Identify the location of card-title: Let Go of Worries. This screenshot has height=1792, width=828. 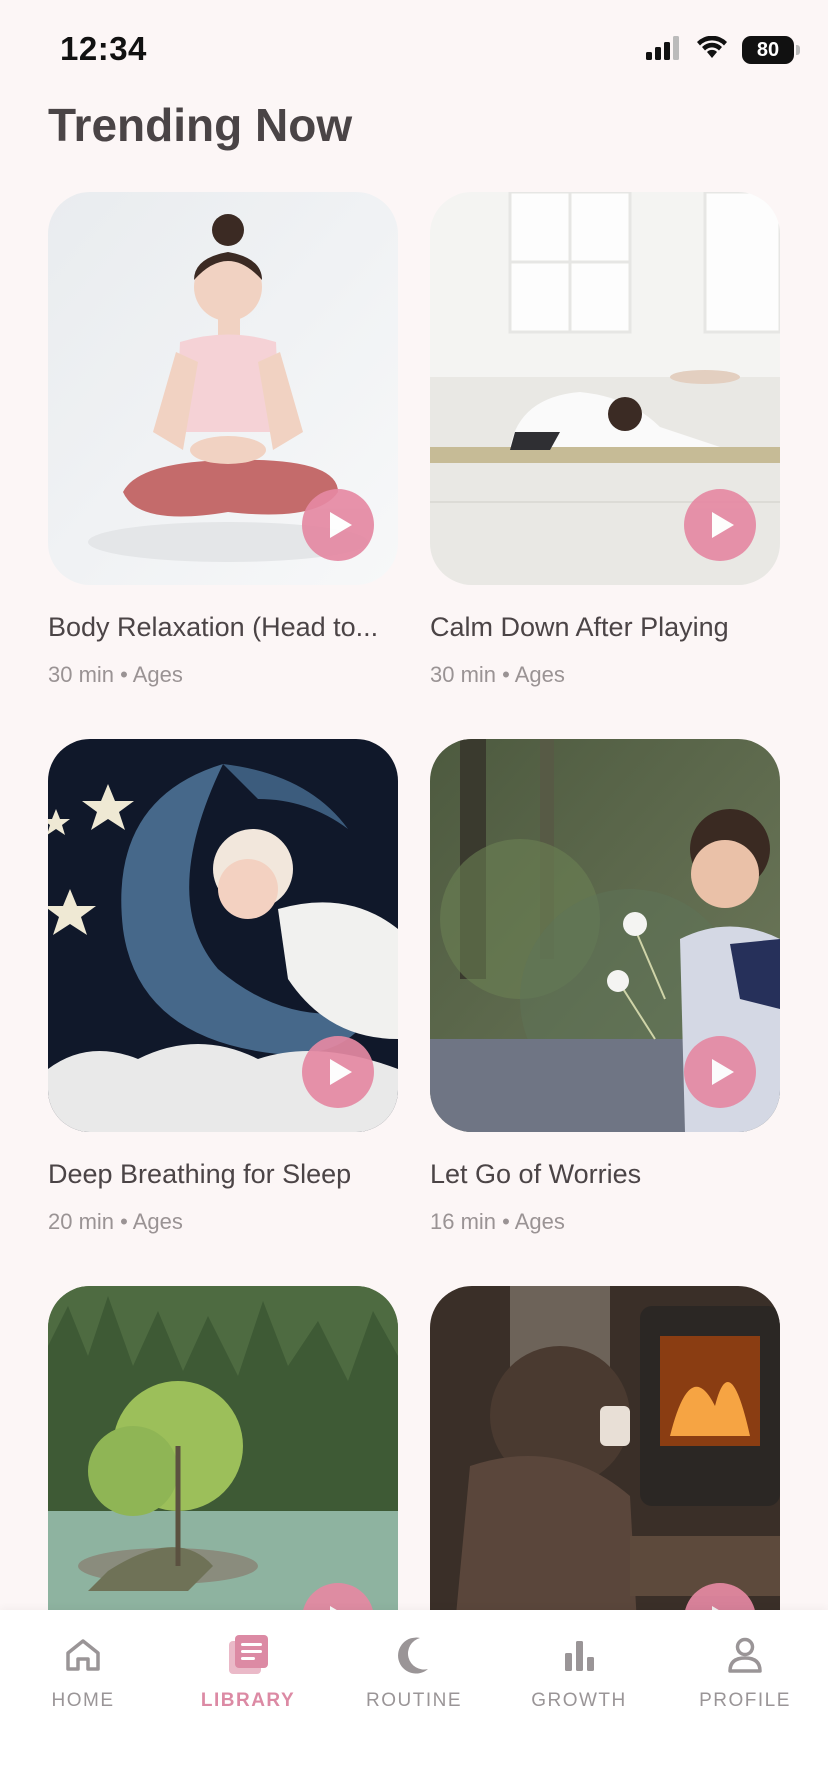
(605, 1174).